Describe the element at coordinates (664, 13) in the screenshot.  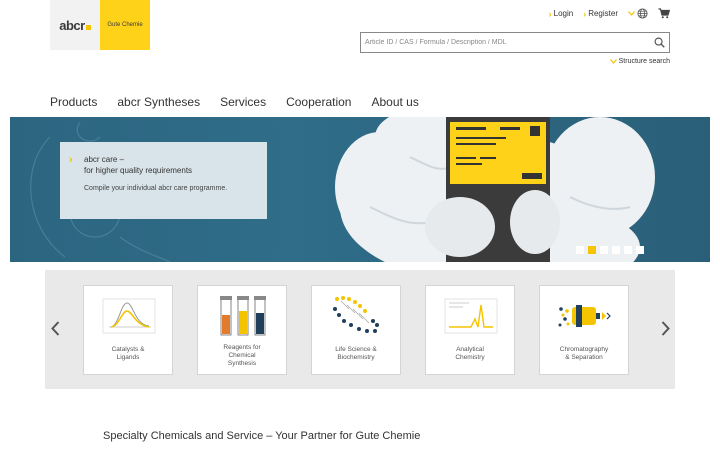
I see `cart-icon` at that location.